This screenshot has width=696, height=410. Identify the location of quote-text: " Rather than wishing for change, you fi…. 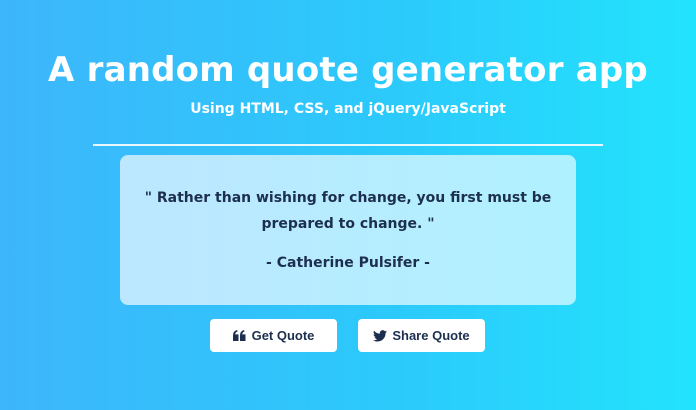
(348, 211).